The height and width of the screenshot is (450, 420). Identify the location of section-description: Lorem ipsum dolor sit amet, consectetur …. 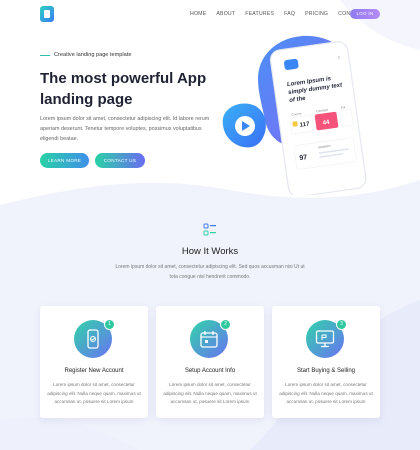
(210, 272).